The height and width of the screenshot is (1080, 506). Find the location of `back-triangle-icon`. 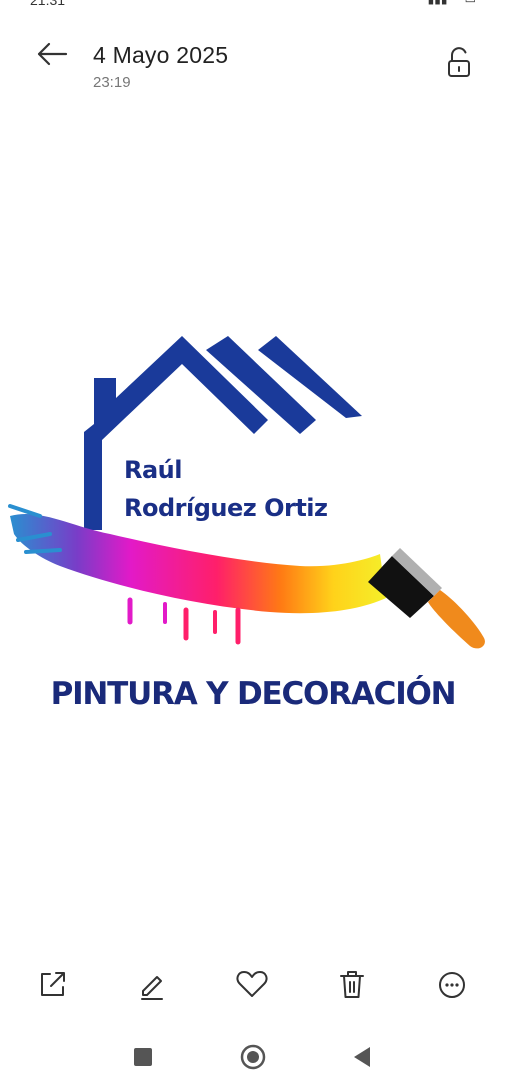

back-triangle-icon is located at coordinates (362, 1057).